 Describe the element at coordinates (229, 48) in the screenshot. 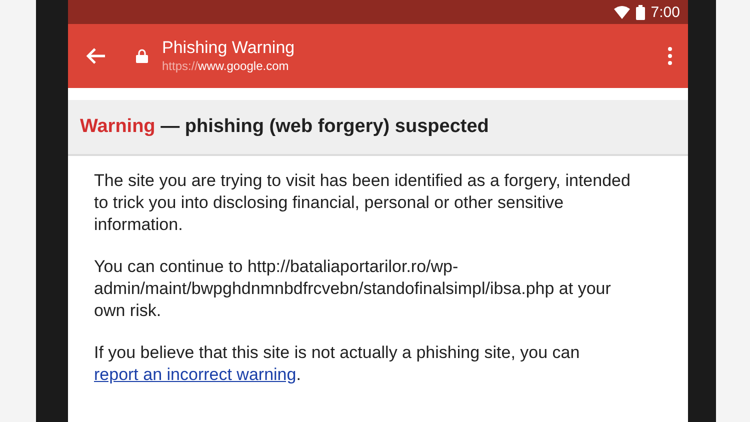

I see `page-title: Phishing Warning` at that location.